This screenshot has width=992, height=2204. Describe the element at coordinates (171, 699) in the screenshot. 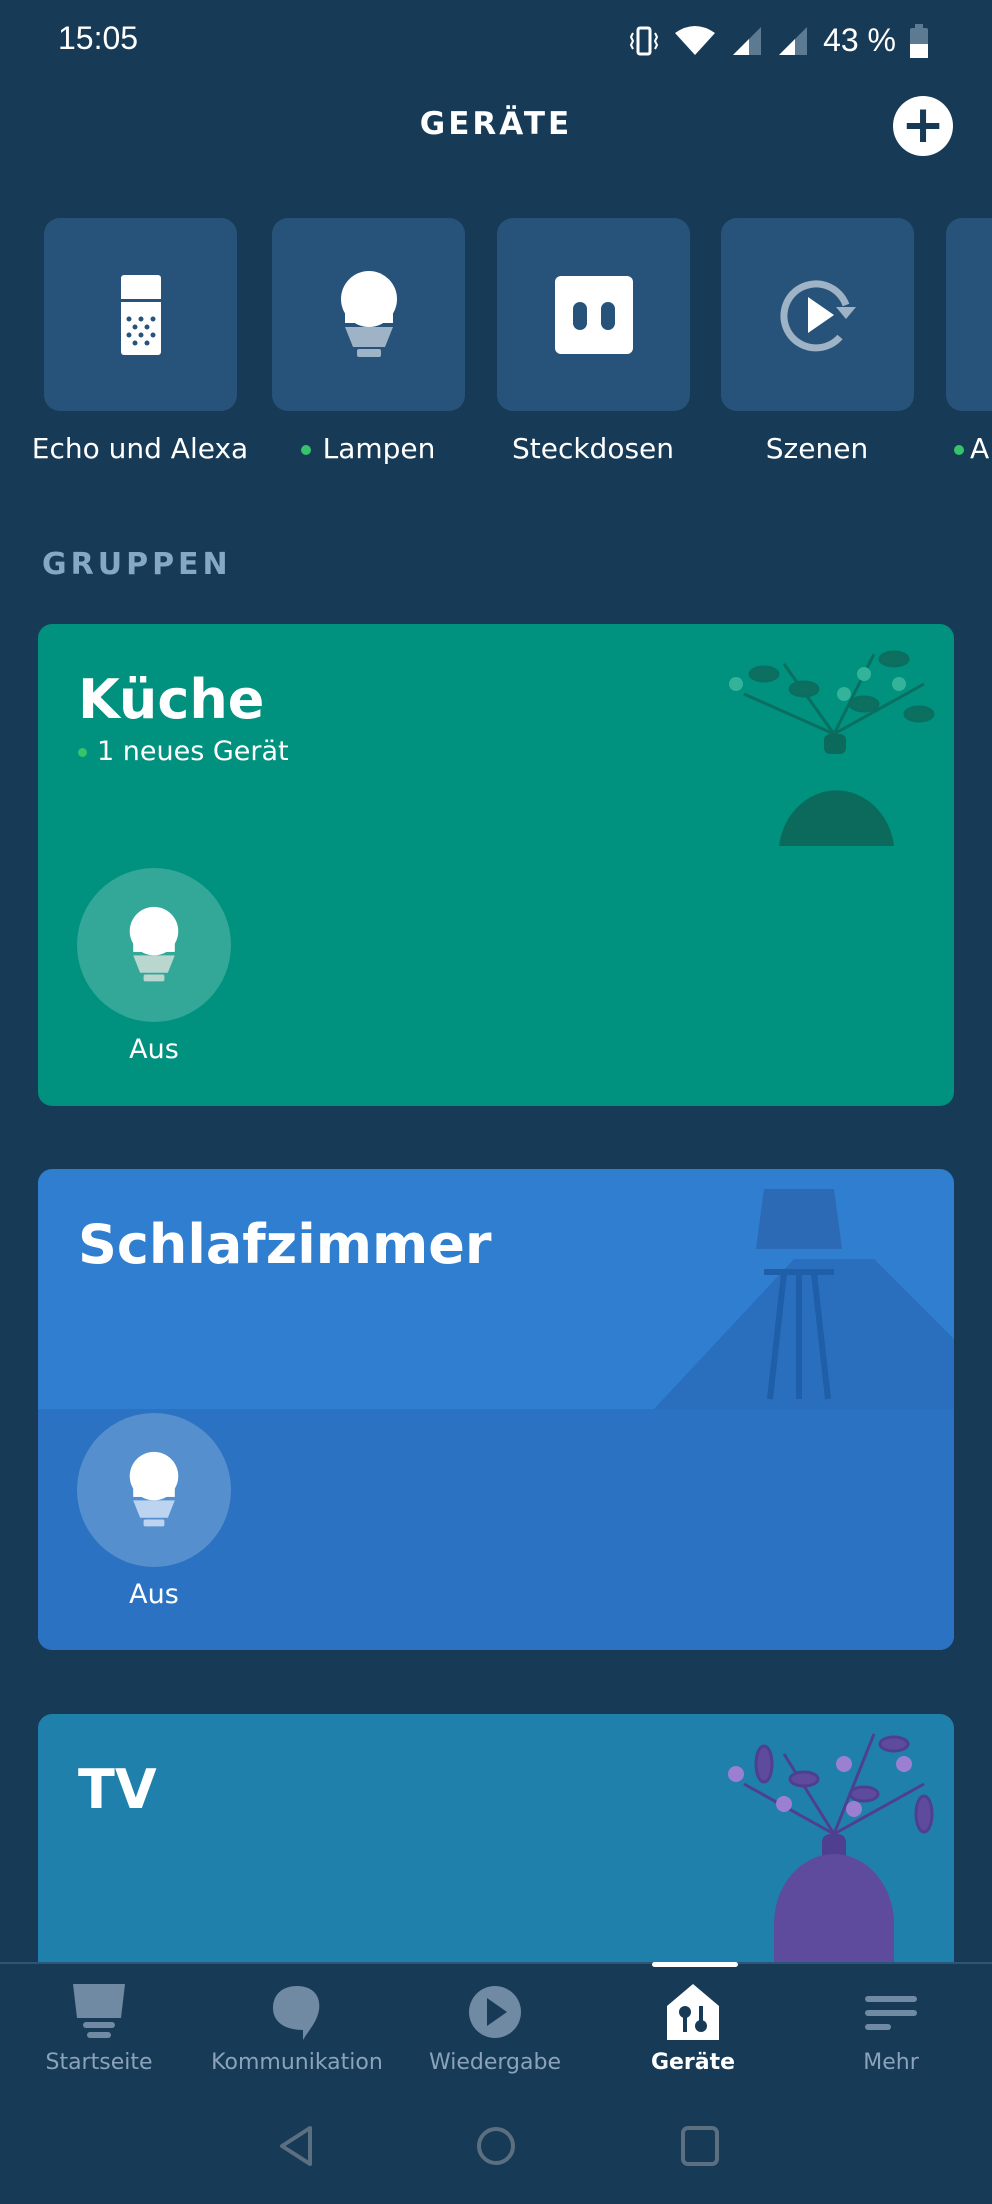

I see `group-name: Küche` at that location.